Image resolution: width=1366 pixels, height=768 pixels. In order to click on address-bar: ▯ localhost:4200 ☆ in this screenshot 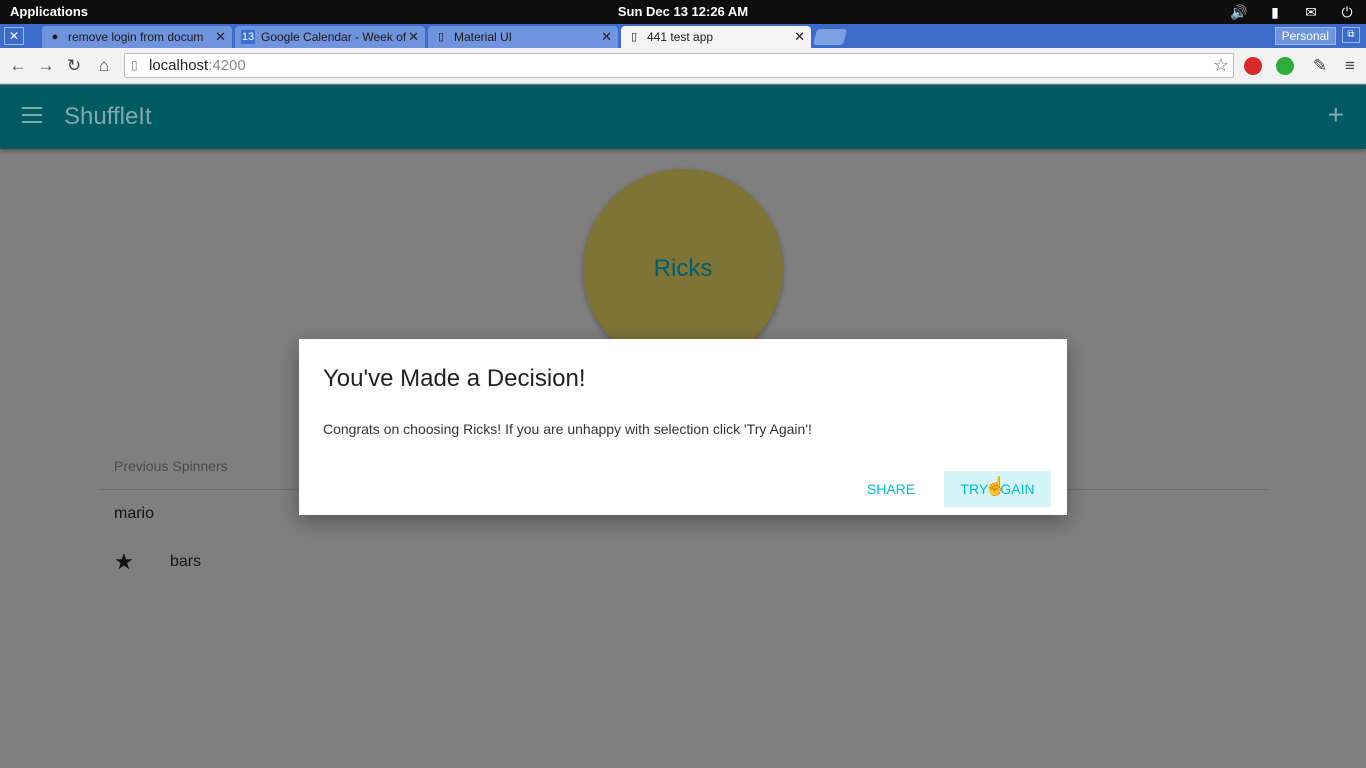, I will do `click(679, 65)`.